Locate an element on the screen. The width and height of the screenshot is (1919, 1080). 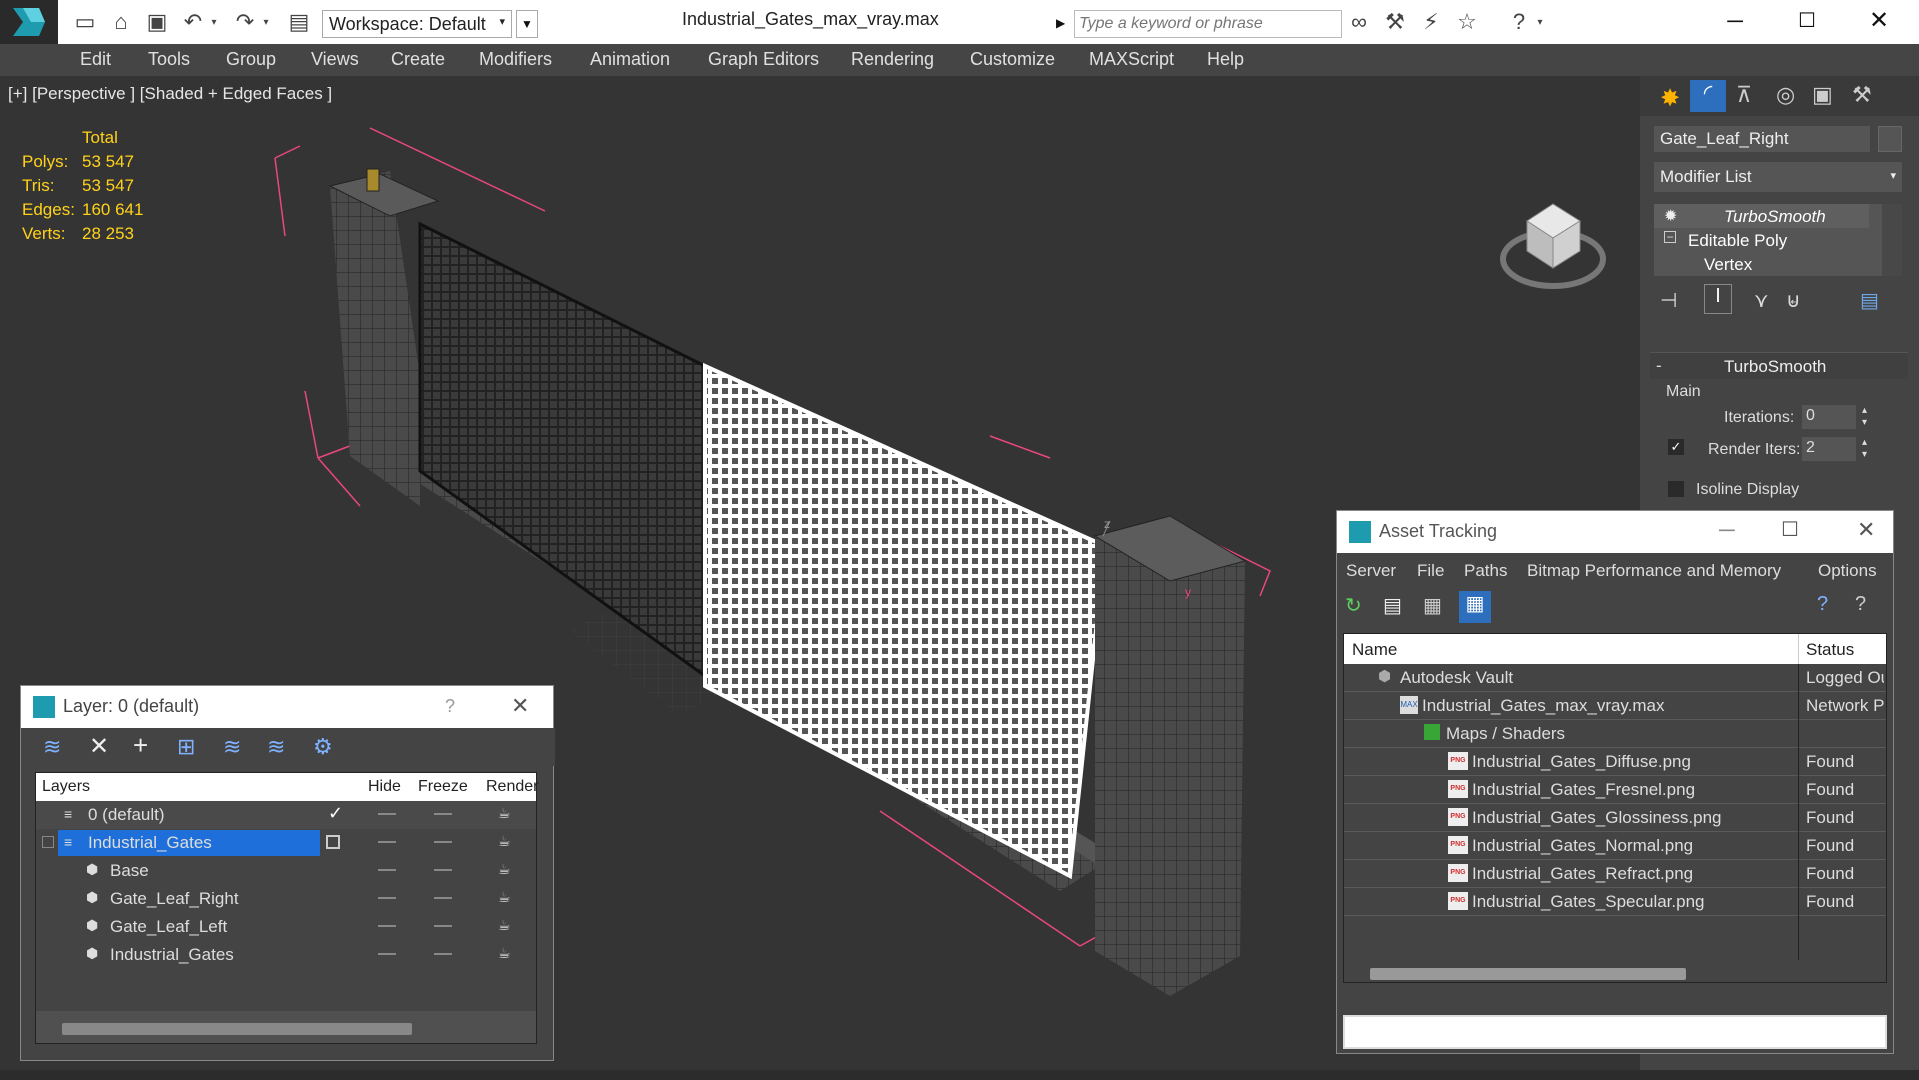
undo-icon: ↶ is located at coordinates (193, 21).